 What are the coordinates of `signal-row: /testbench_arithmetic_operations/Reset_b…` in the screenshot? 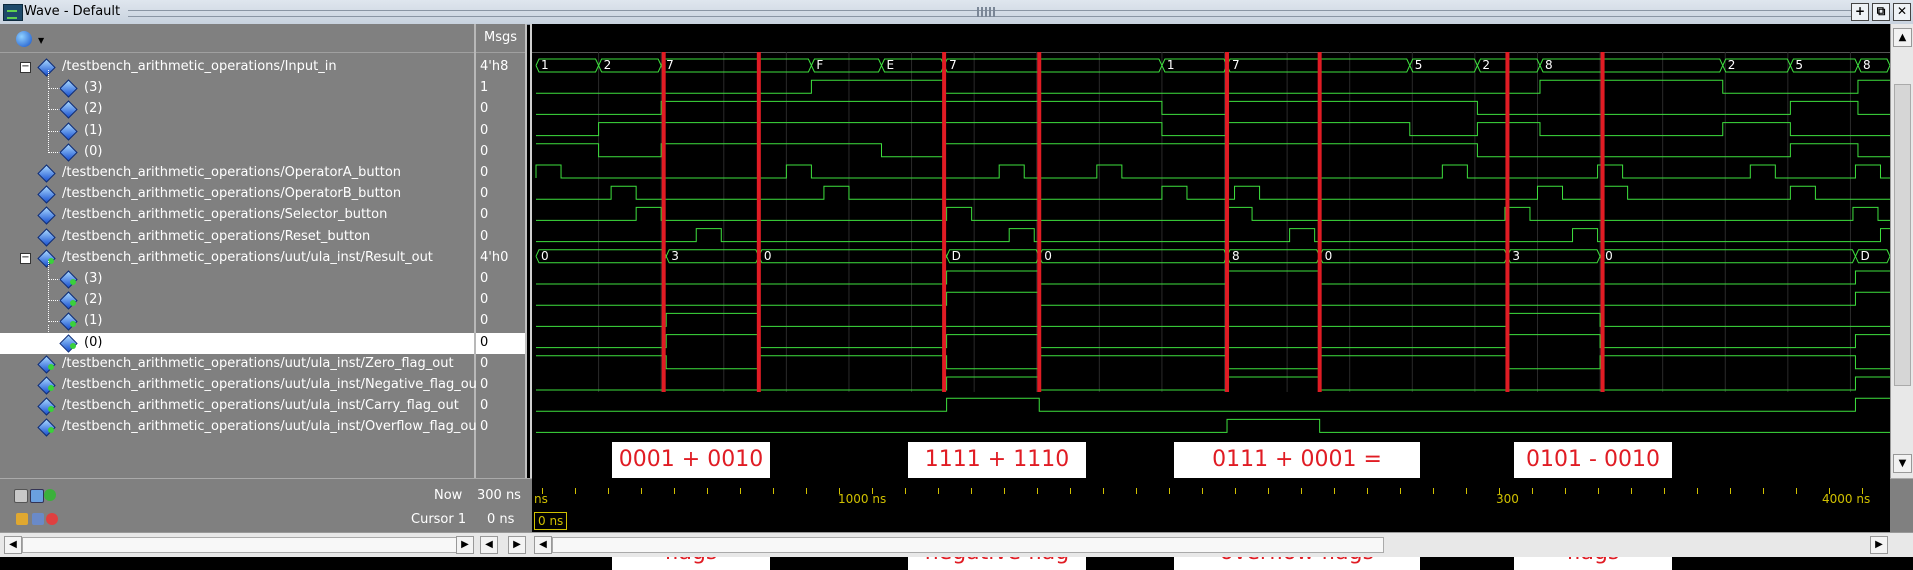 It's located at (237, 237).